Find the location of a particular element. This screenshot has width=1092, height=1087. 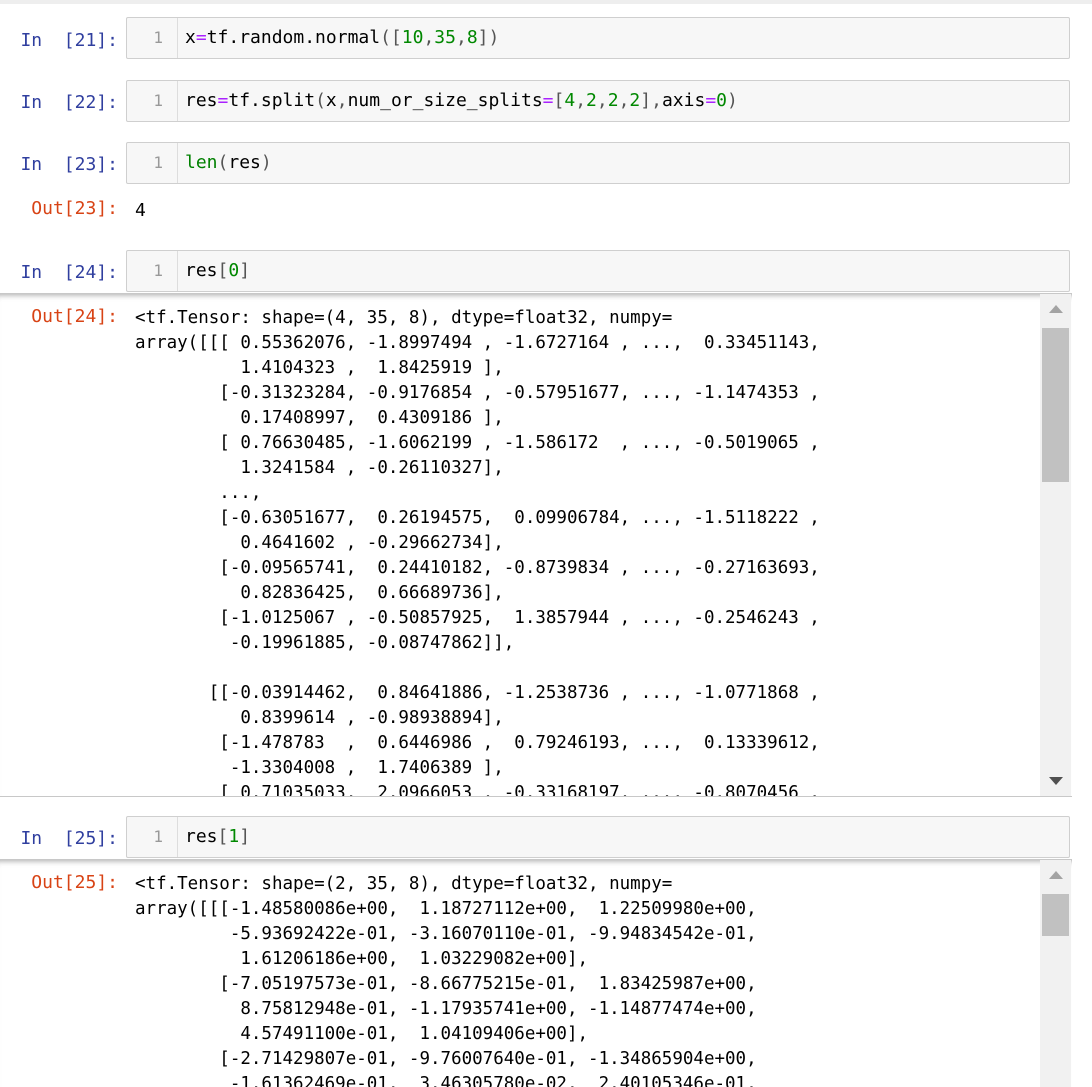

input-prompt-24: In [24]: is located at coordinates (69, 272).